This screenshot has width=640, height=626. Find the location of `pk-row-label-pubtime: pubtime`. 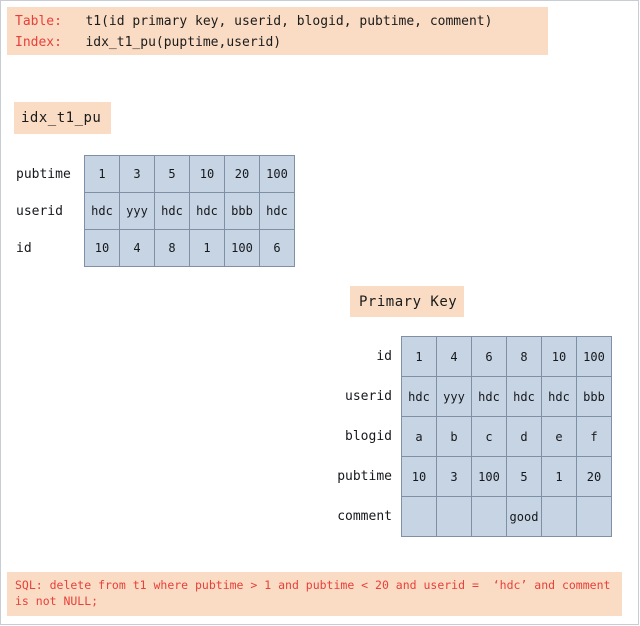

pk-row-label-pubtime: pubtime is located at coordinates (364, 476).